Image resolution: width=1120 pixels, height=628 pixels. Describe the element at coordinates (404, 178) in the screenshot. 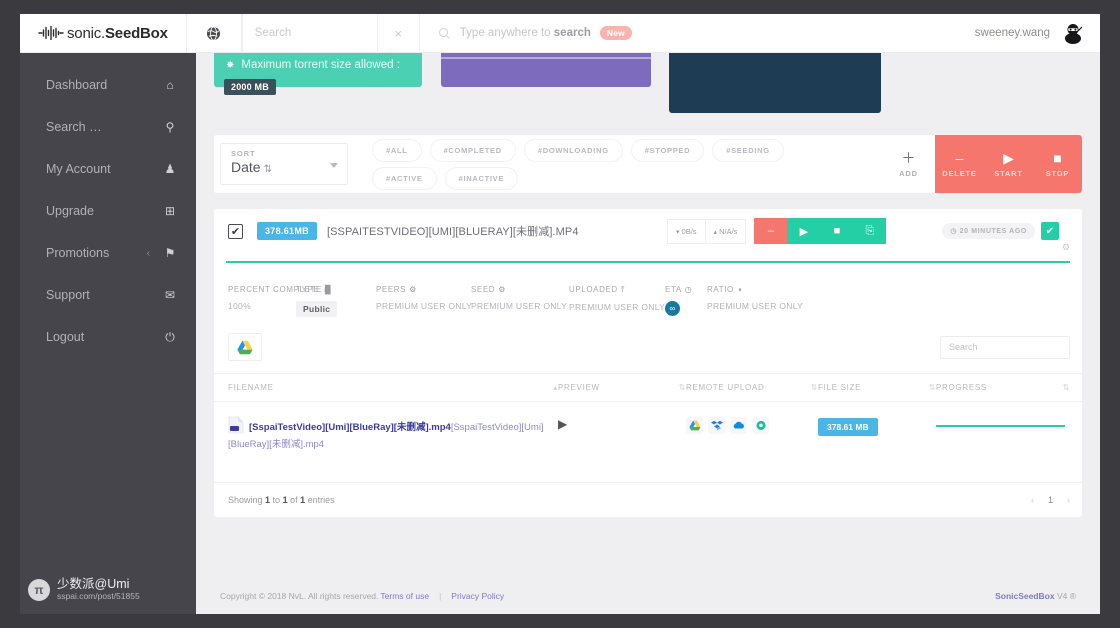

I see `filter-tag-active: #ACTIVE` at that location.